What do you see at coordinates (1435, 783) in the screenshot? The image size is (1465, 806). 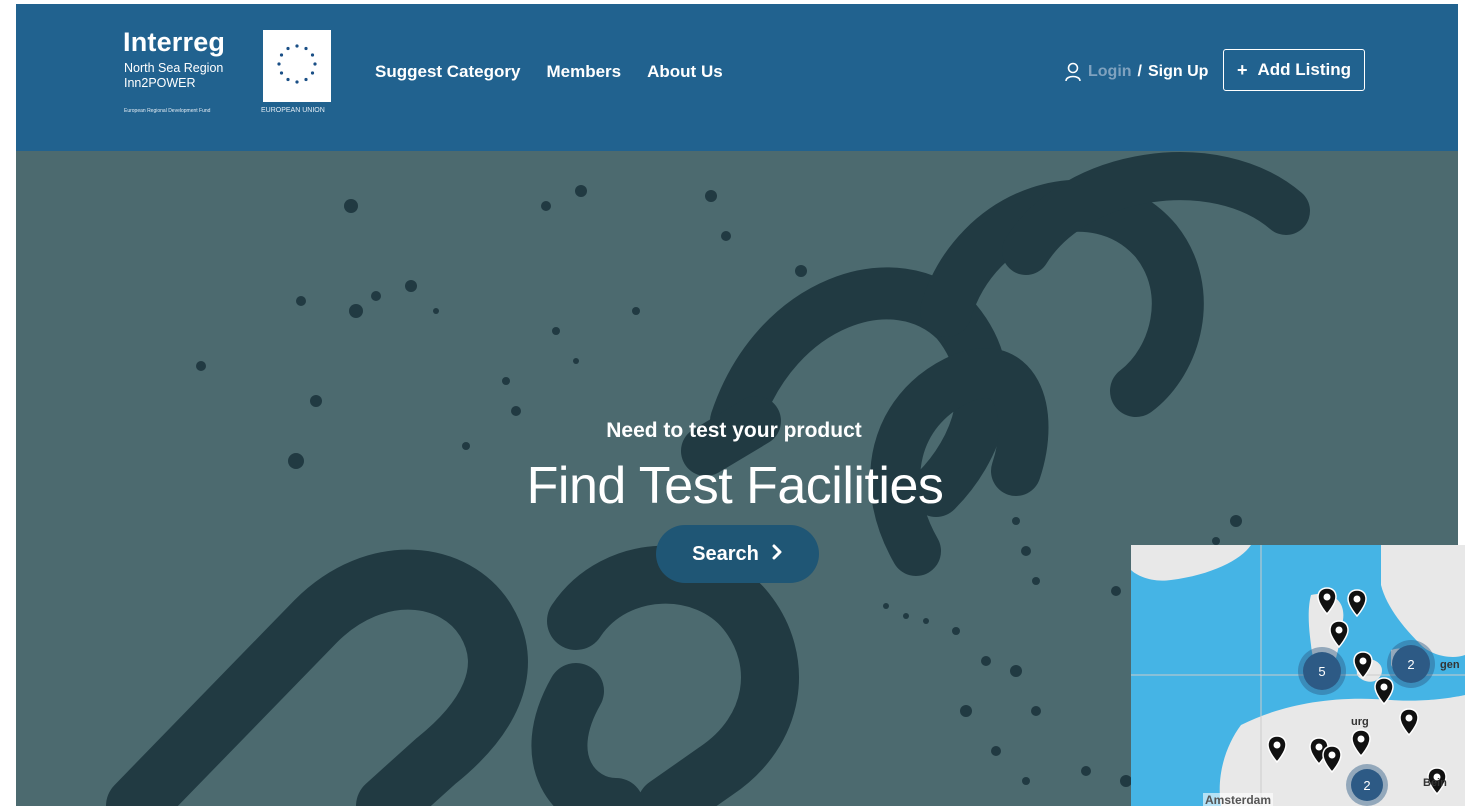 I see `map-label-berlin: Bein` at bounding box center [1435, 783].